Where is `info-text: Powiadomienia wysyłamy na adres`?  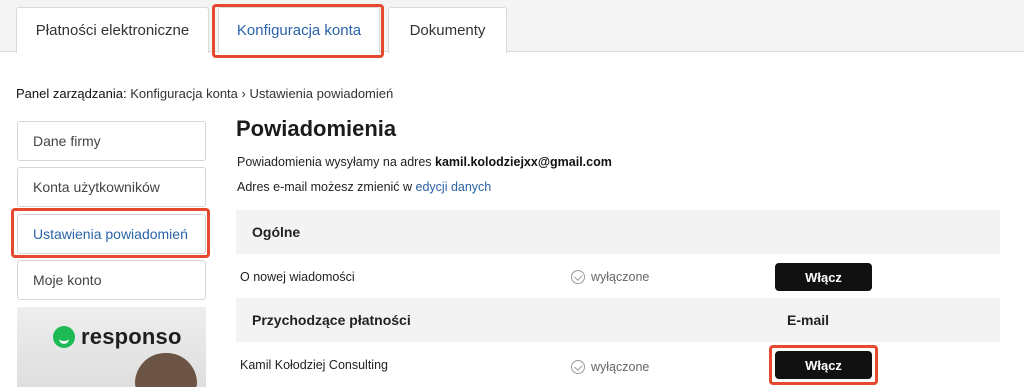 info-text: Powiadomienia wysyłamy na adres is located at coordinates (336, 162).